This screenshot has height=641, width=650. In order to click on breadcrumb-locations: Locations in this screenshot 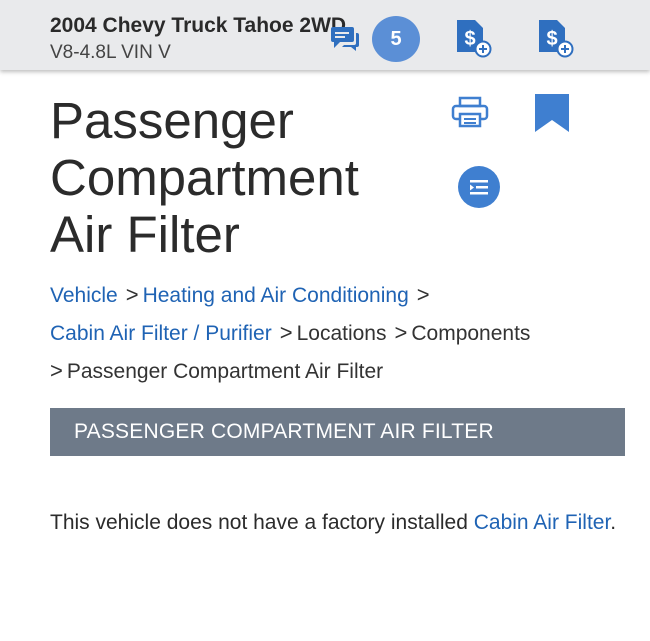, I will do `click(341, 333)`.